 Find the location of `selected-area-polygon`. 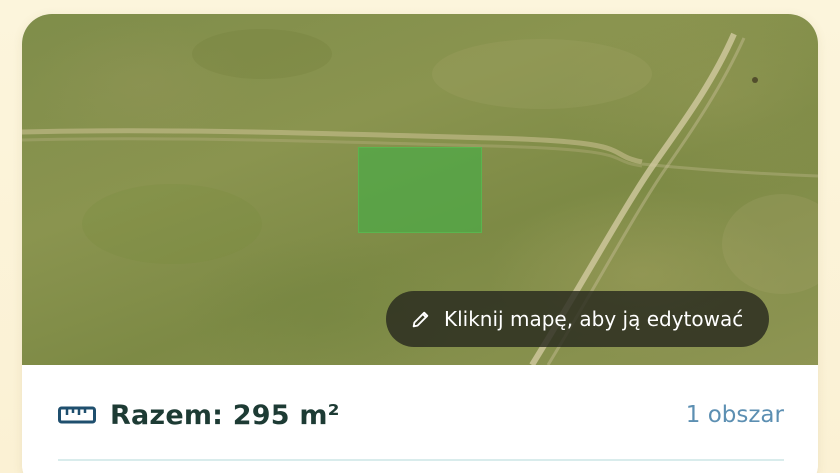

selected-area-polygon is located at coordinates (420, 190).